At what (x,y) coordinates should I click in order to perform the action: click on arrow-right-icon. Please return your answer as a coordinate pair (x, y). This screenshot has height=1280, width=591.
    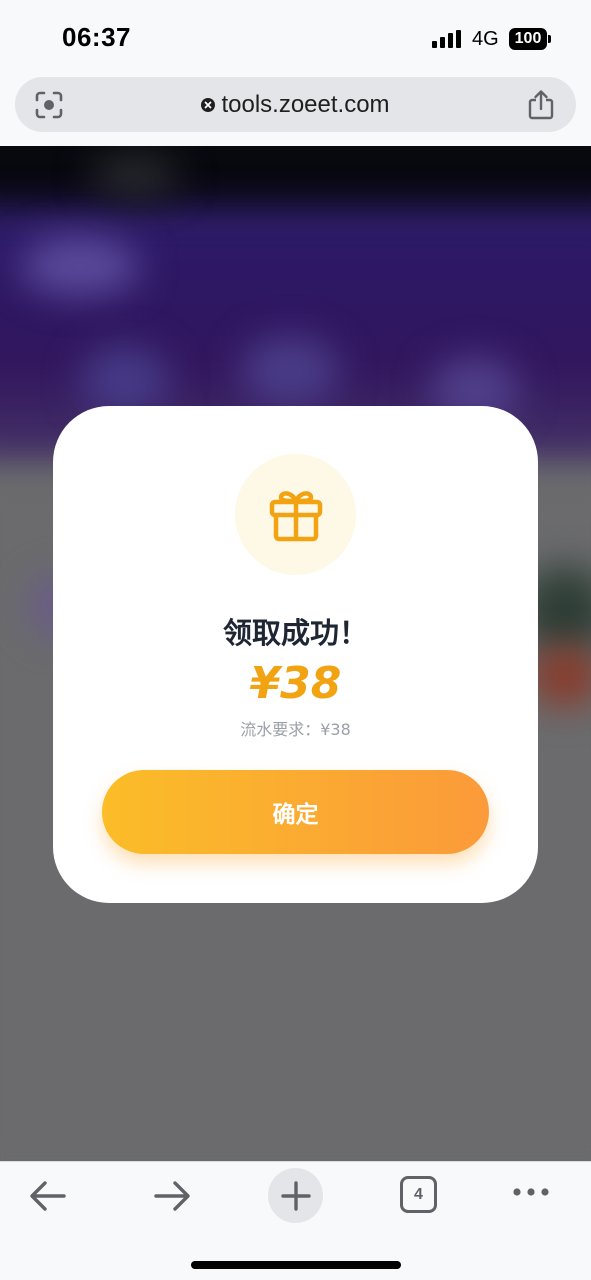
    Looking at the image, I should click on (172, 1196).